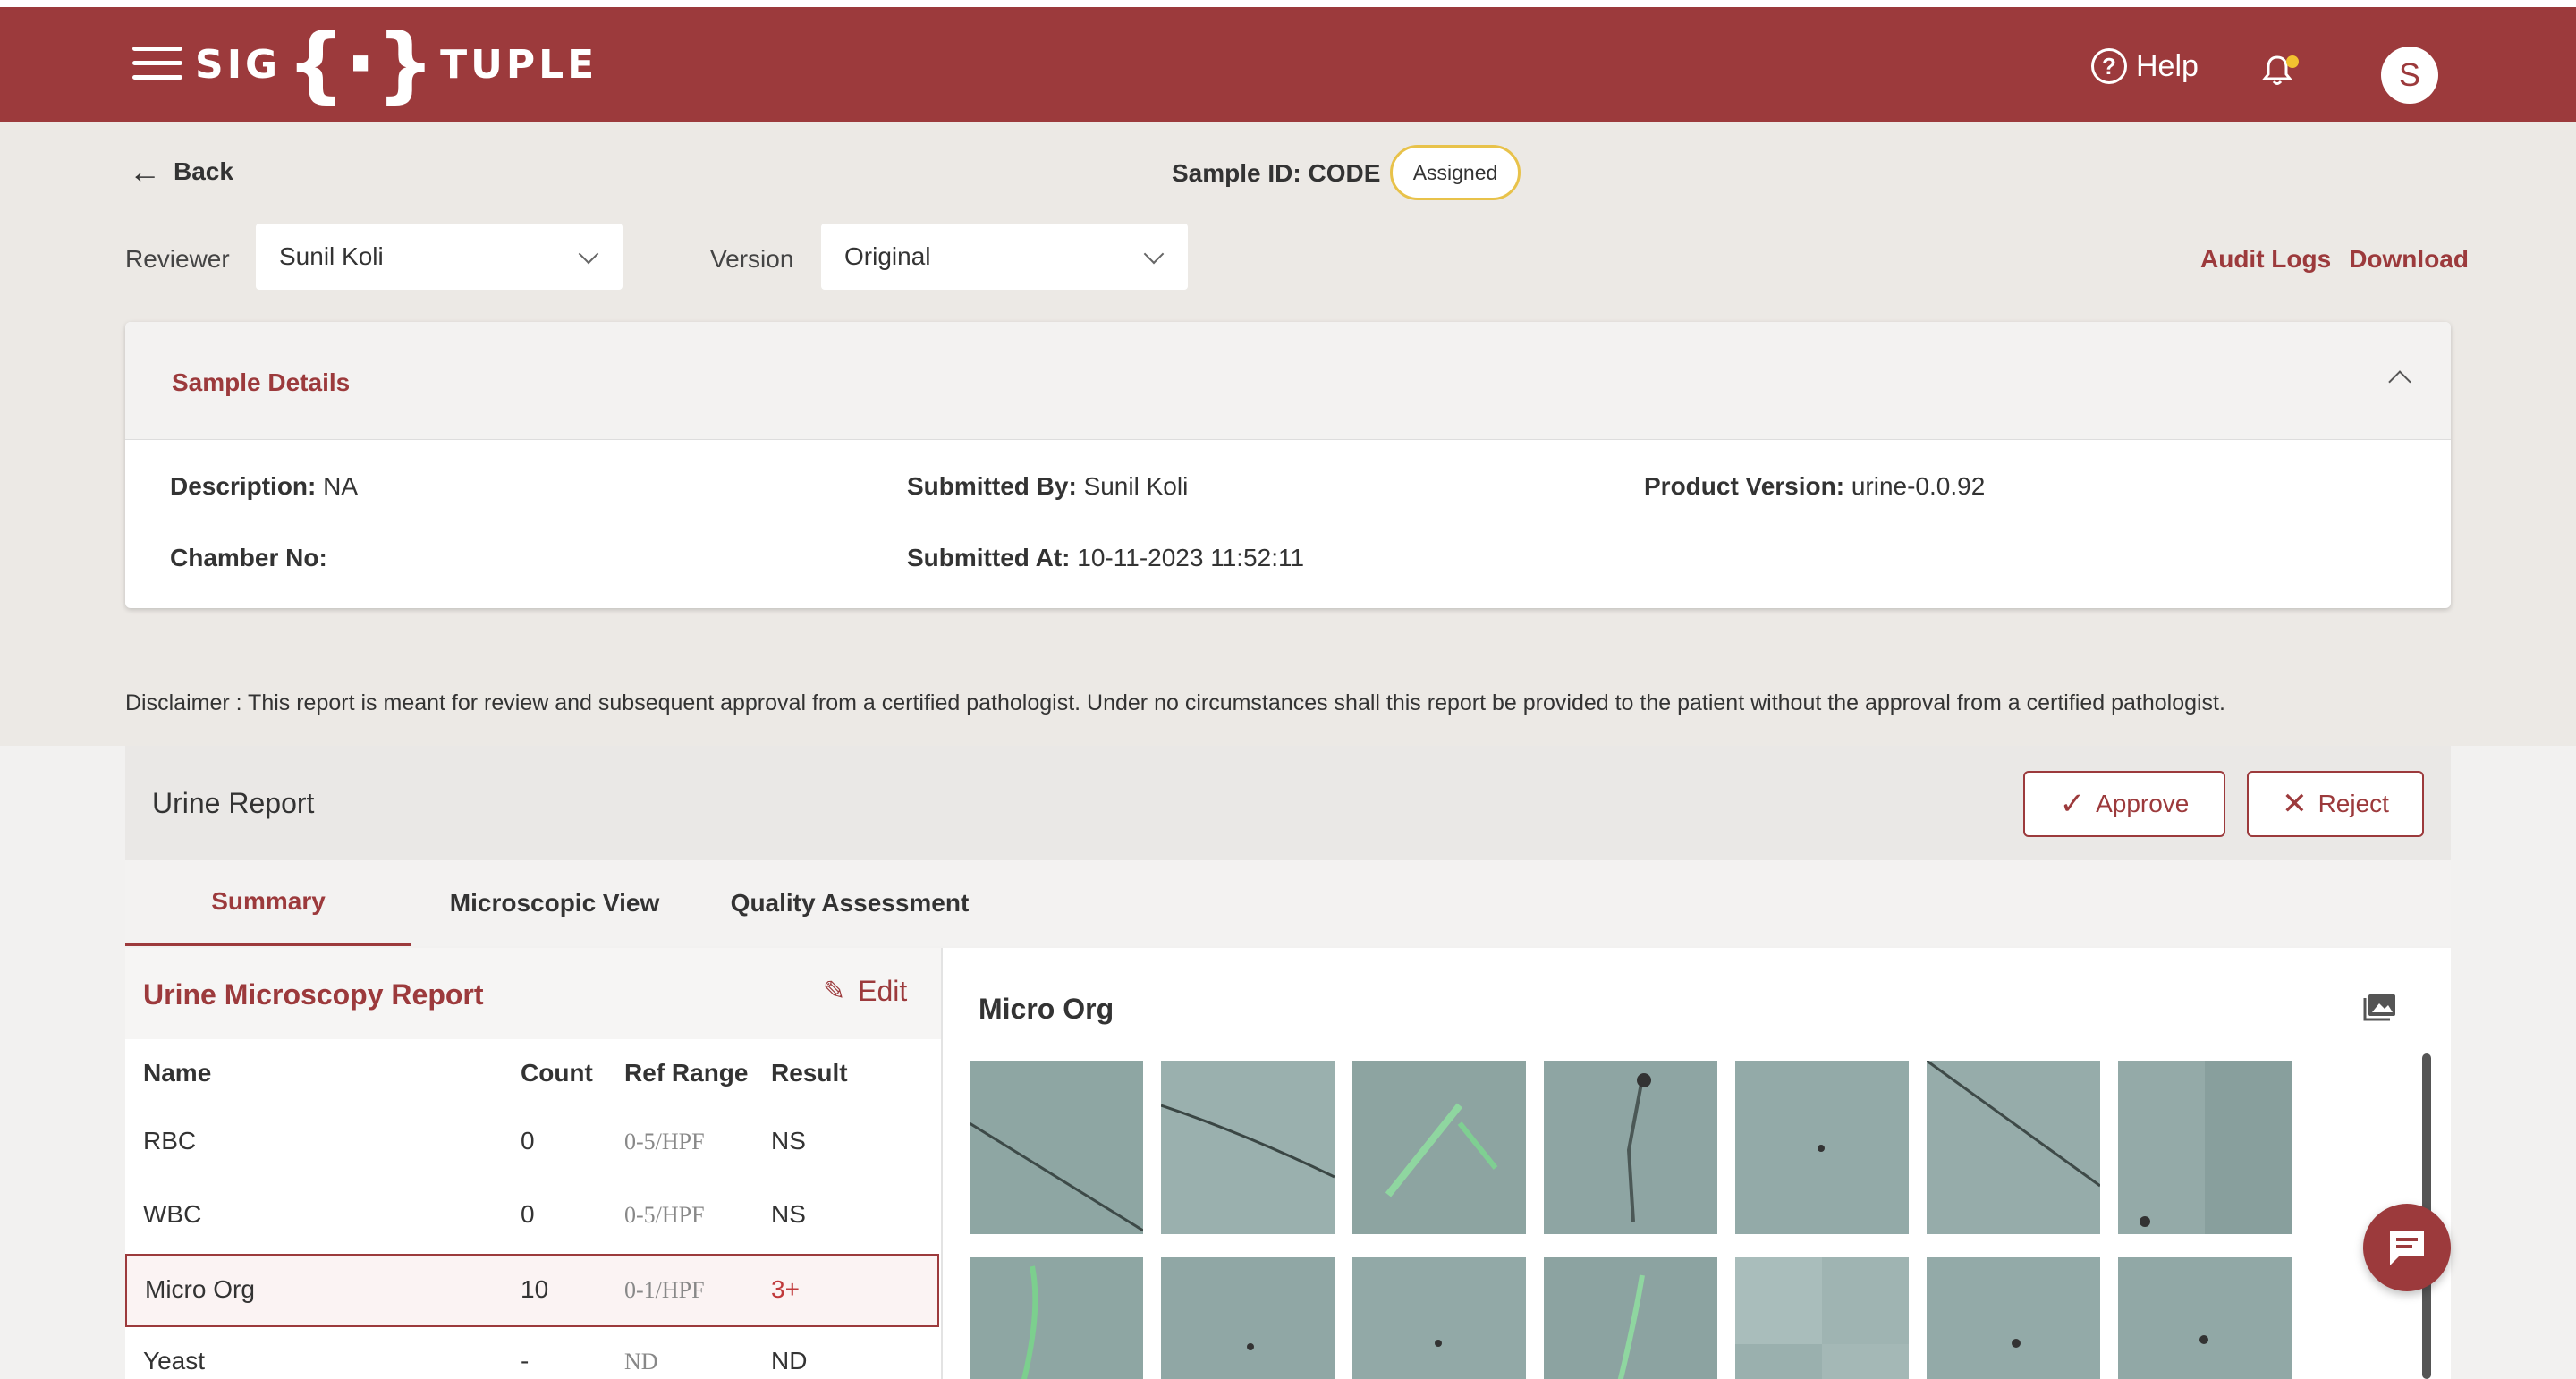  Describe the element at coordinates (268, 903) in the screenshot. I see `tab-summary: Summary` at that location.